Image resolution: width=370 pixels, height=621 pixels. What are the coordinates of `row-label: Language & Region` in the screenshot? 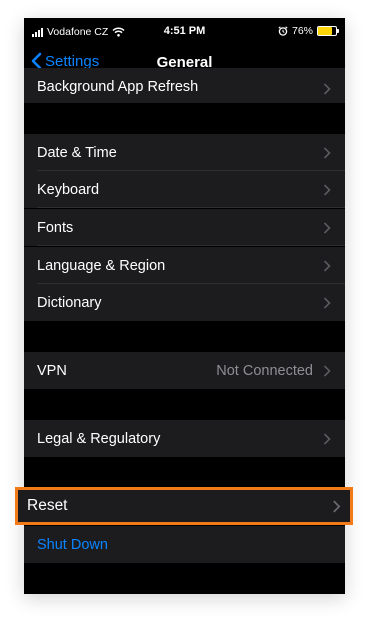 It's located at (101, 265).